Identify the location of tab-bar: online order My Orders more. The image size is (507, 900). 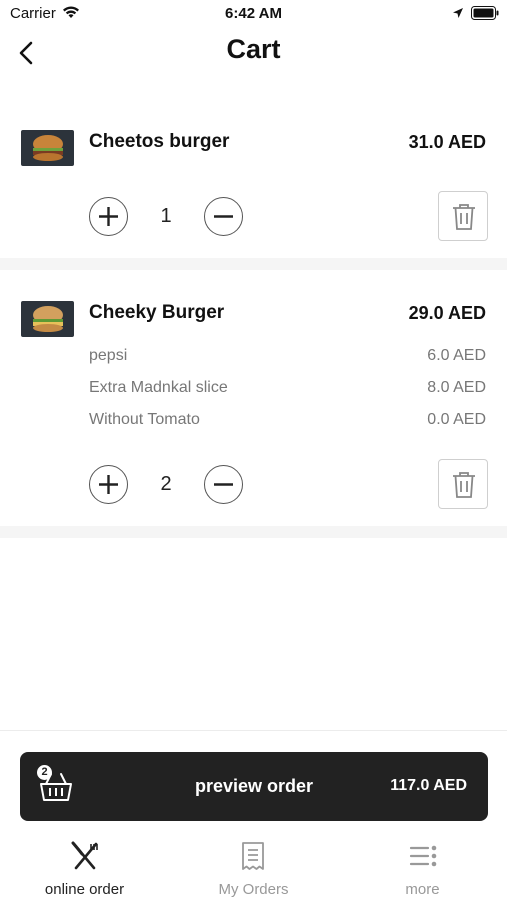
(253, 868).